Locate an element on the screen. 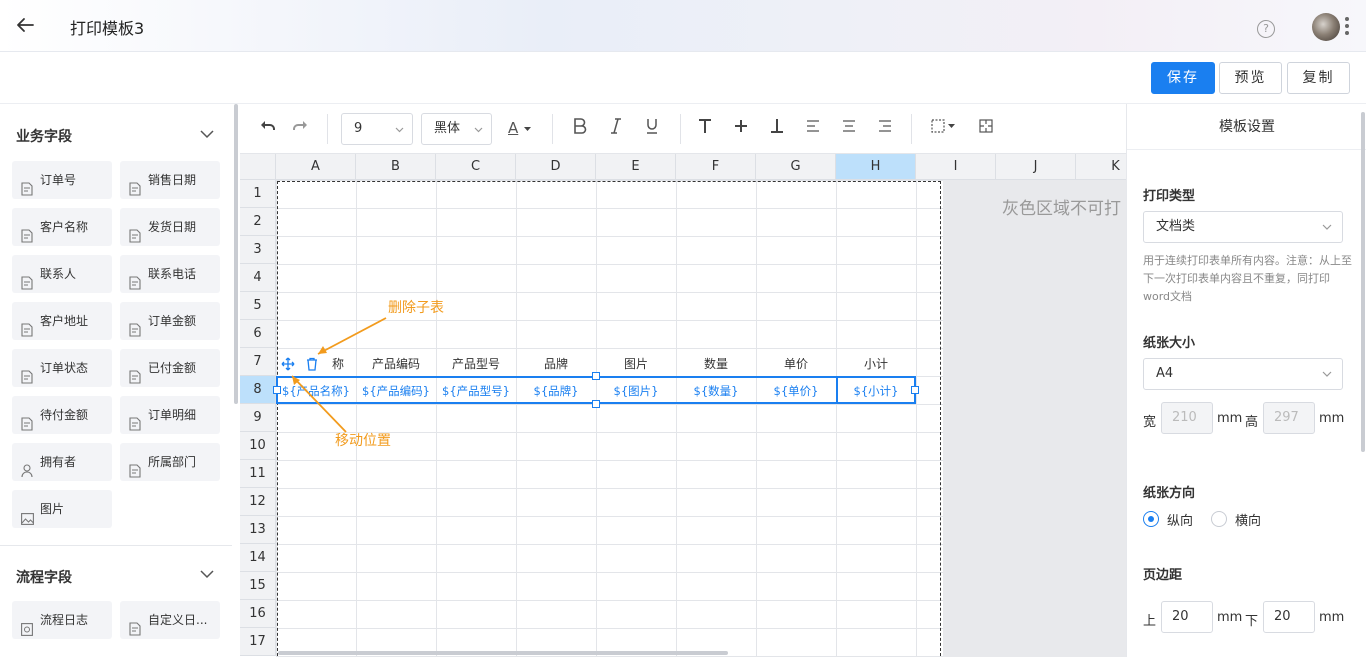 This screenshot has width=1366, height=657. field-item-label: 订单金额 is located at coordinates (172, 321).